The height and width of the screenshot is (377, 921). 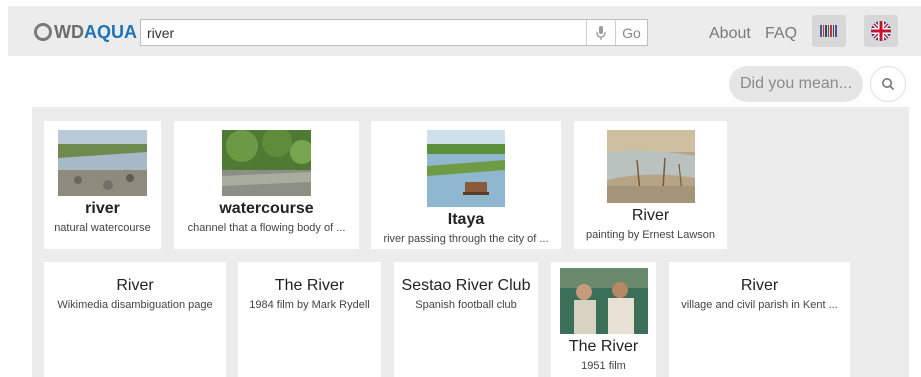 I want to click on barcode-button, so click(x=829, y=31).